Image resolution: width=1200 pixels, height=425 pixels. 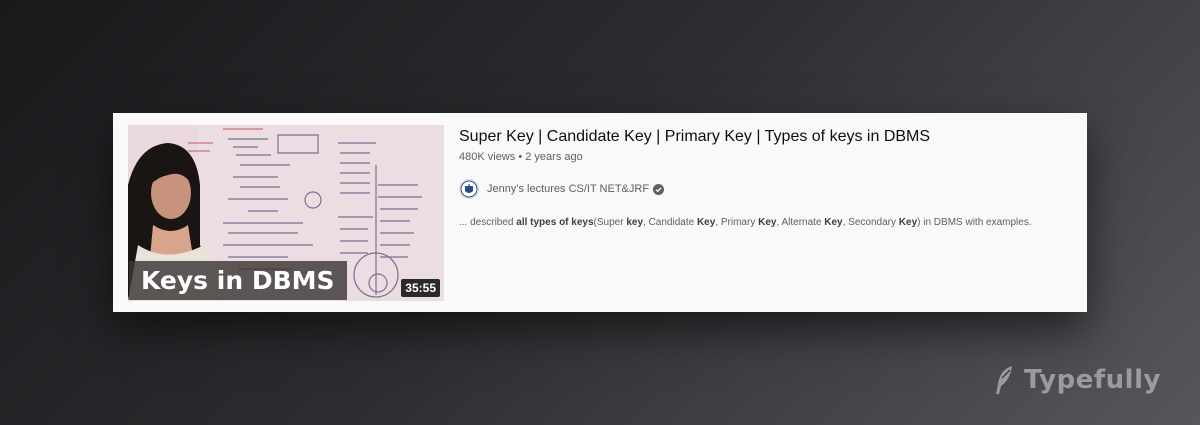 What do you see at coordinates (238, 280) in the screenshot?
I see `thumbnail-caption: Keys in DBMS` at bounding box center [238, 280].